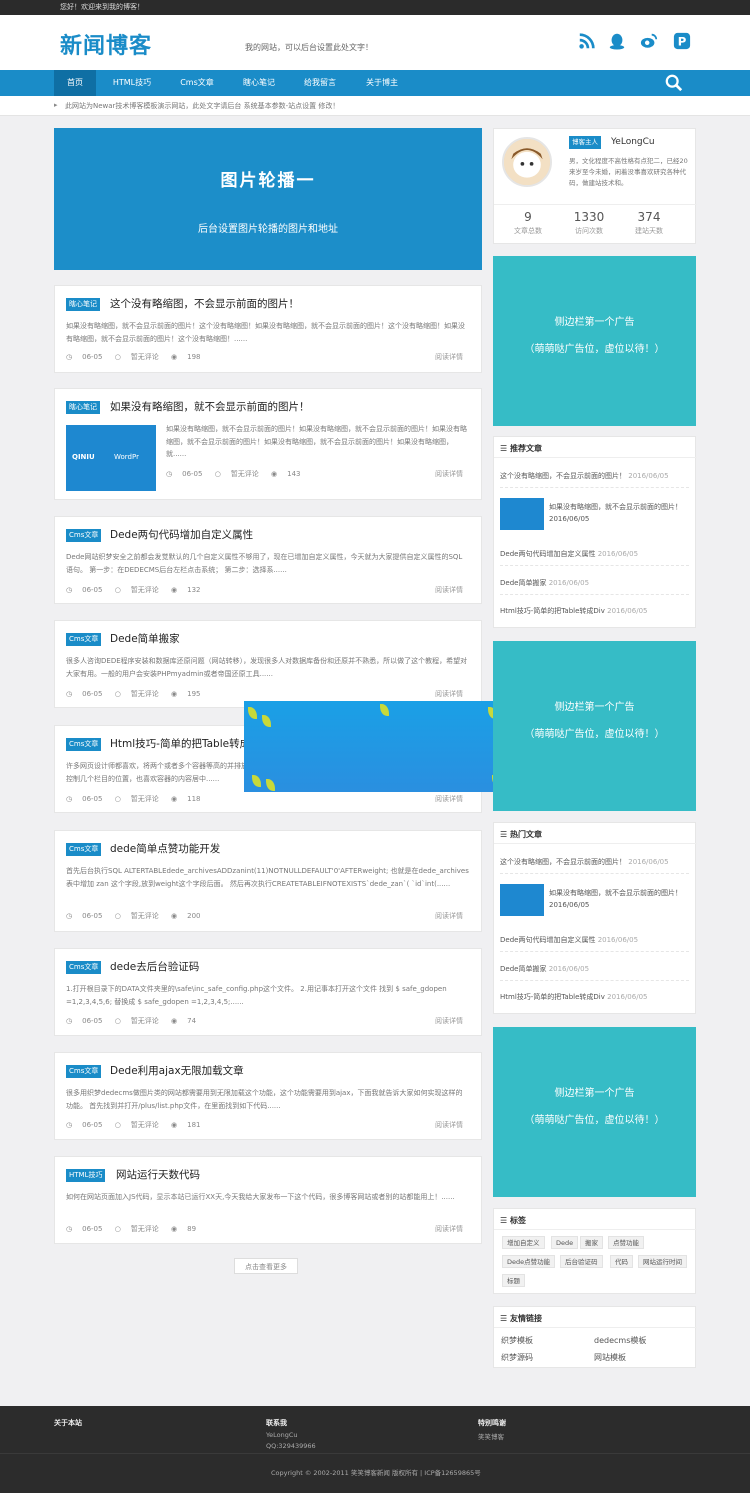  What do you see at coordinates (111, 458) in the screenshot?
I see `post-thumbnail: QINIU WordPr` at bounding box center [111, 458].